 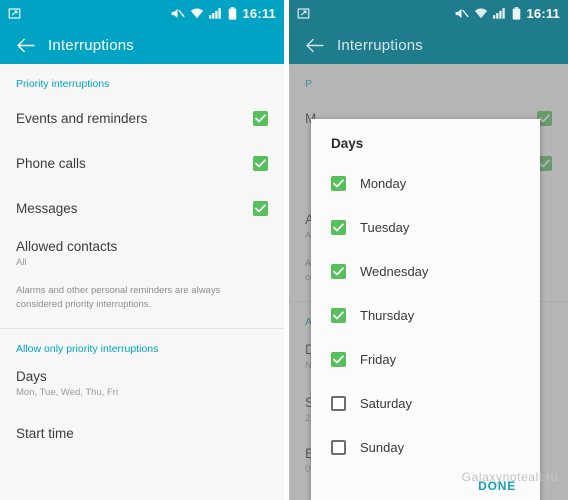 I want to click on dialog-option-thursday: Thursday, so click(x=425, y=315).